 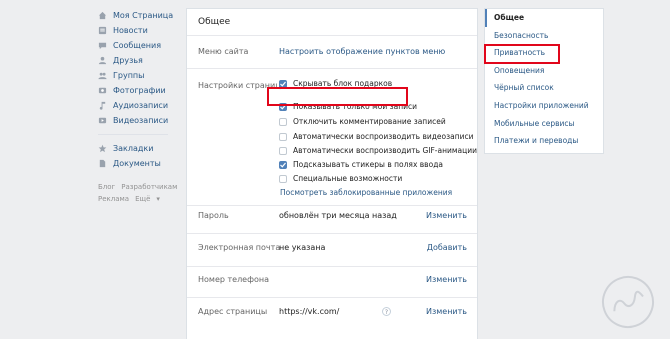 What do you see at coordinates (446, 279) in the screenshot?
I see `change-phone-button: Изменить` at bounding box center [446, 279].